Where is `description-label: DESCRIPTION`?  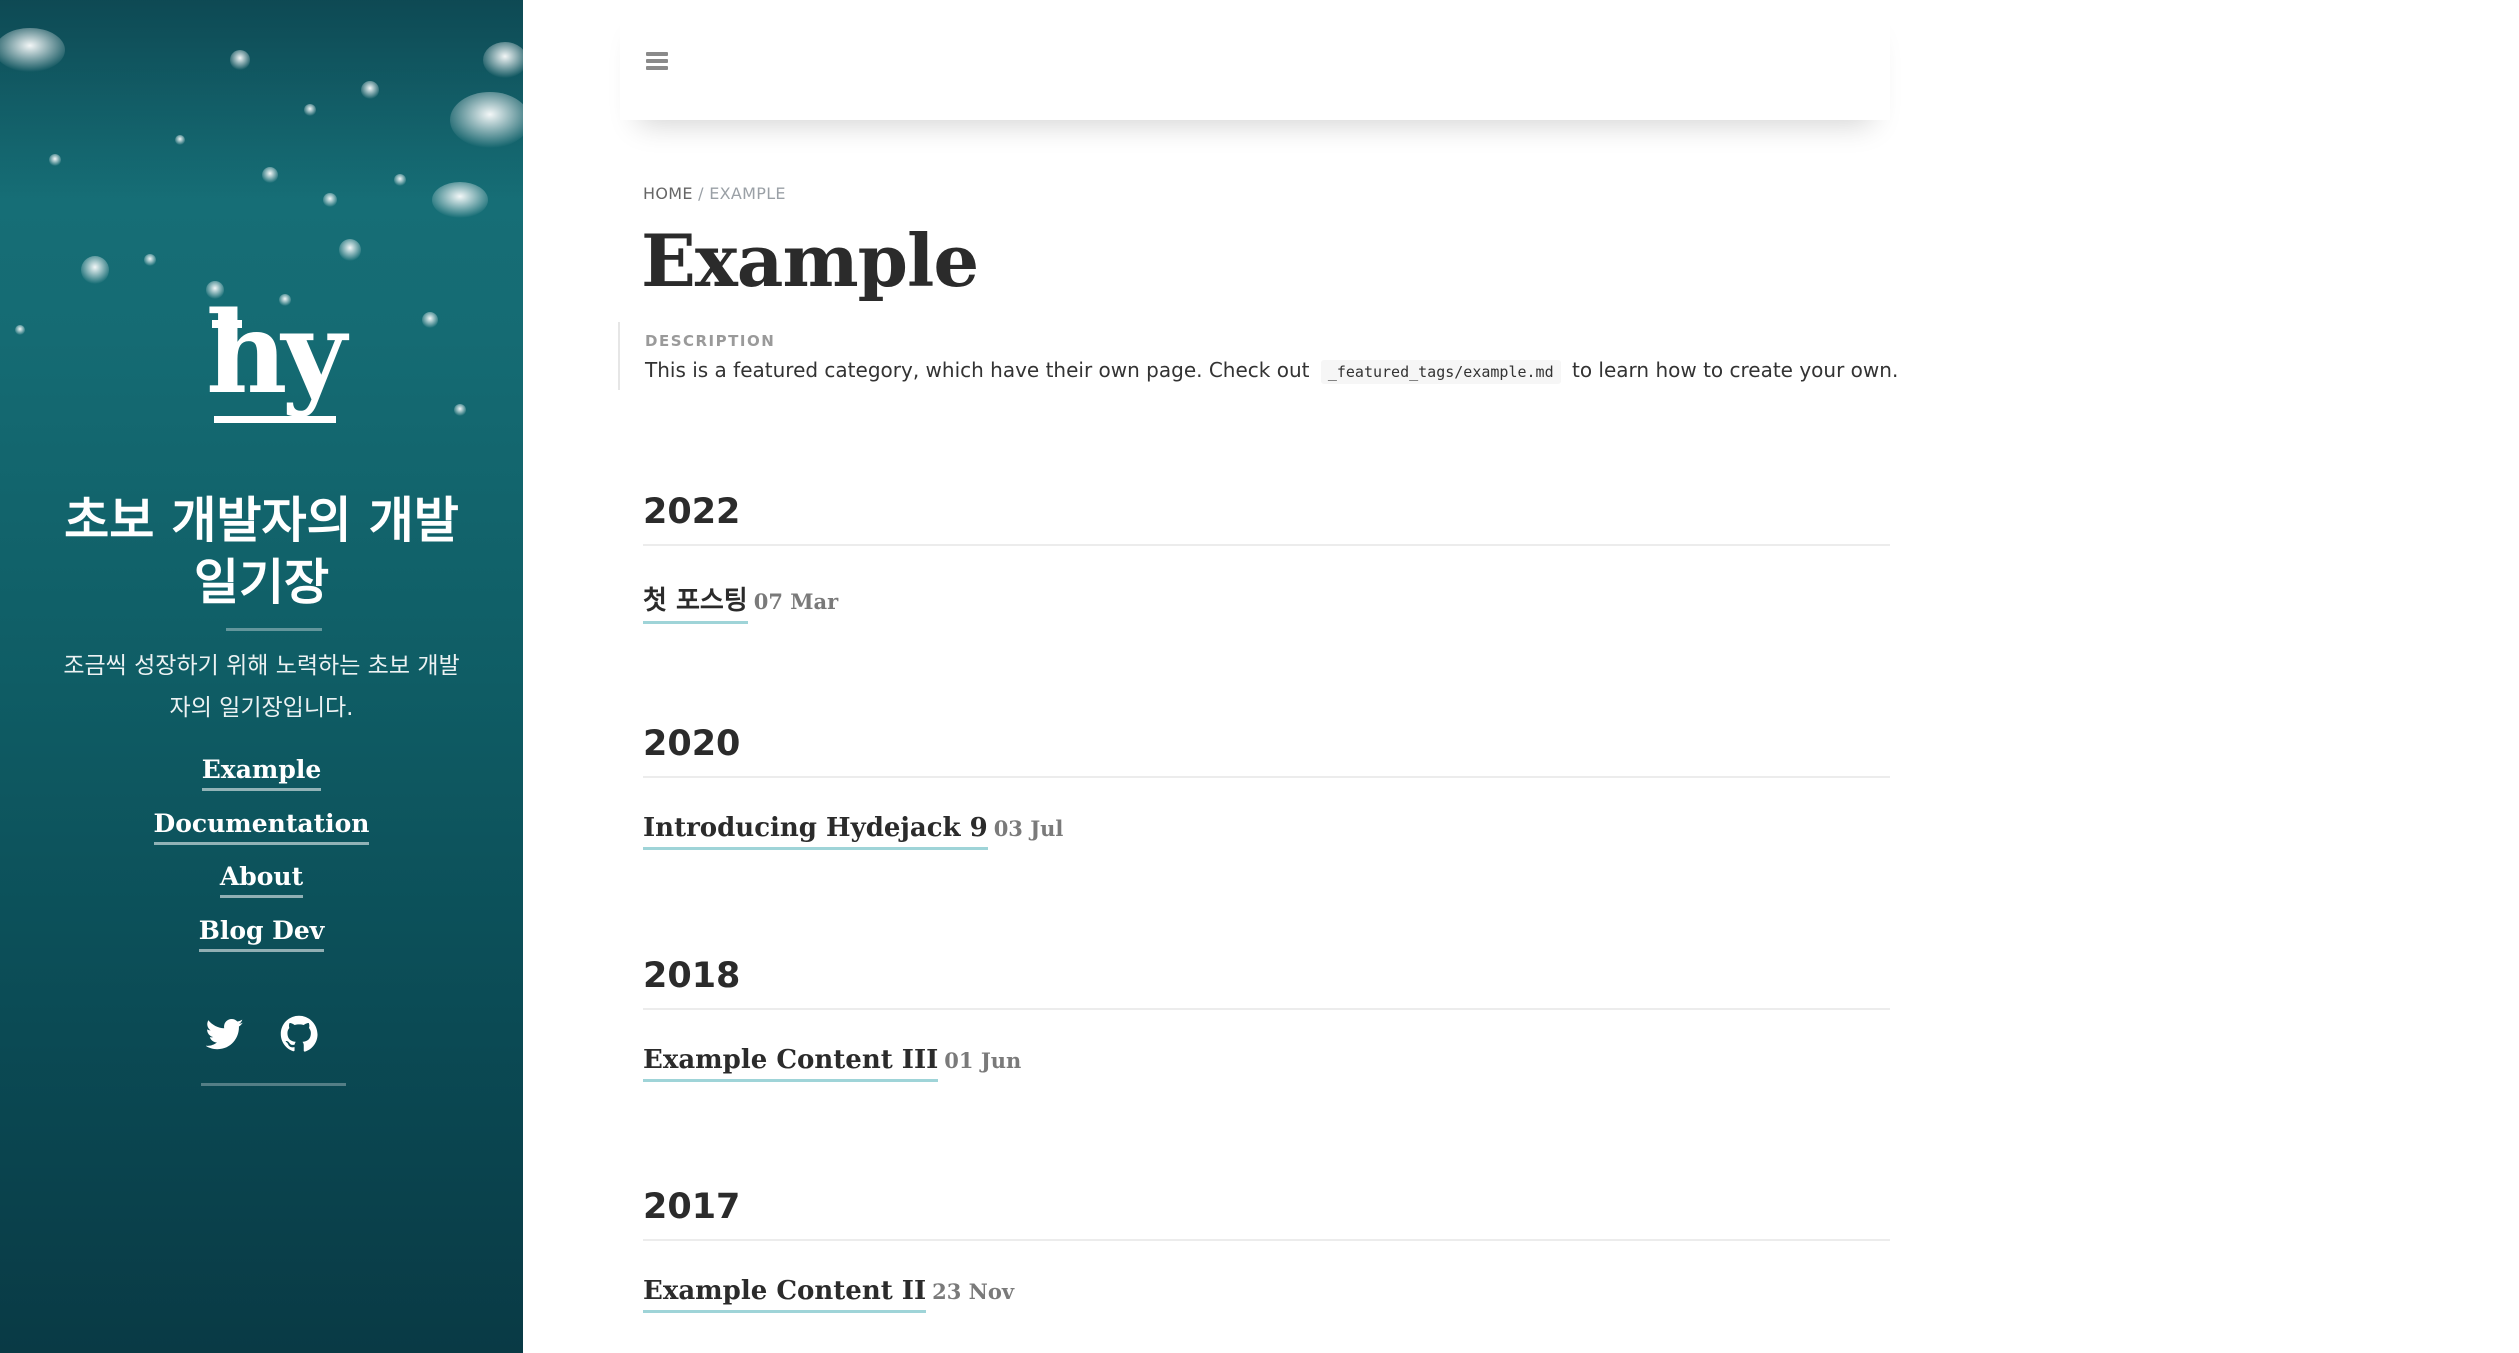 description-label: DESCRIPTION is located at coordinates (710, 341).